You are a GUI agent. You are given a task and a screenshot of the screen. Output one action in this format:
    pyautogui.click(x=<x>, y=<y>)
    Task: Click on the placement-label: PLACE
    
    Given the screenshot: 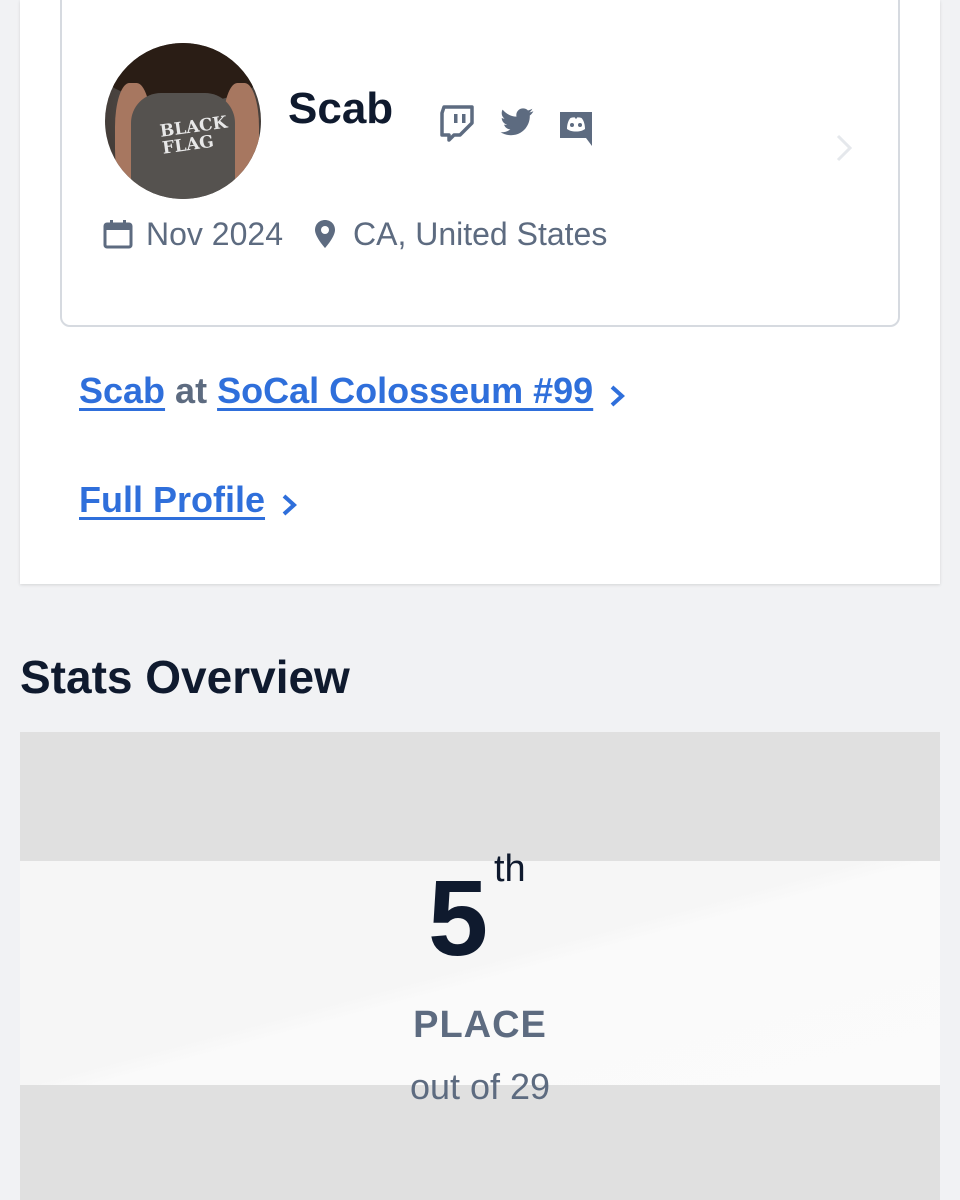 What is the action you would take?
    pyautogui.click(x=480, y=1025)
    